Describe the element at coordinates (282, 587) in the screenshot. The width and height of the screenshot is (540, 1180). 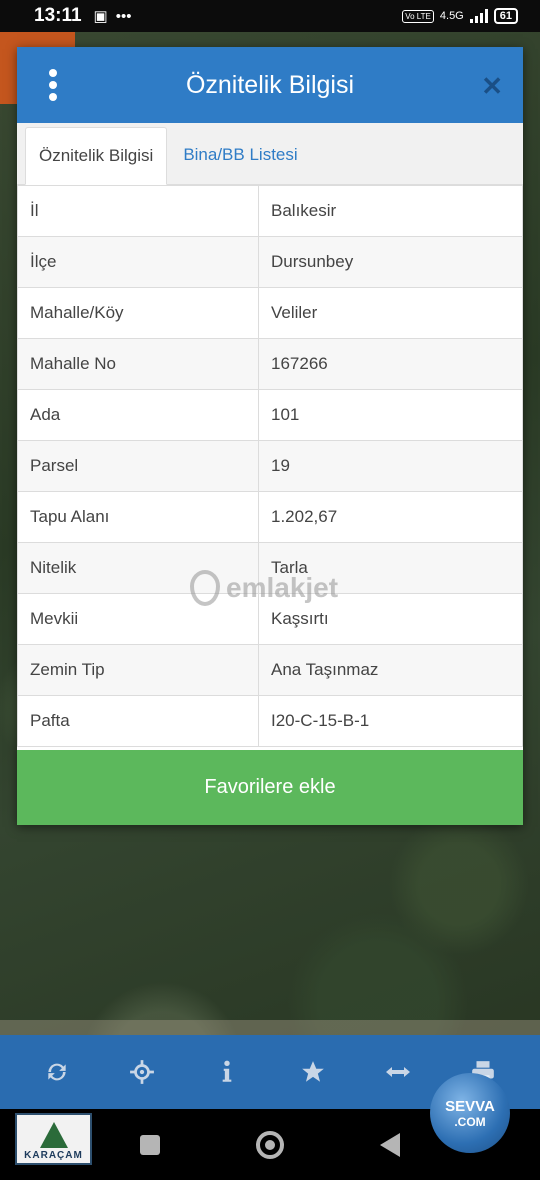
I see `watermark-text: emlakjet` at that location.